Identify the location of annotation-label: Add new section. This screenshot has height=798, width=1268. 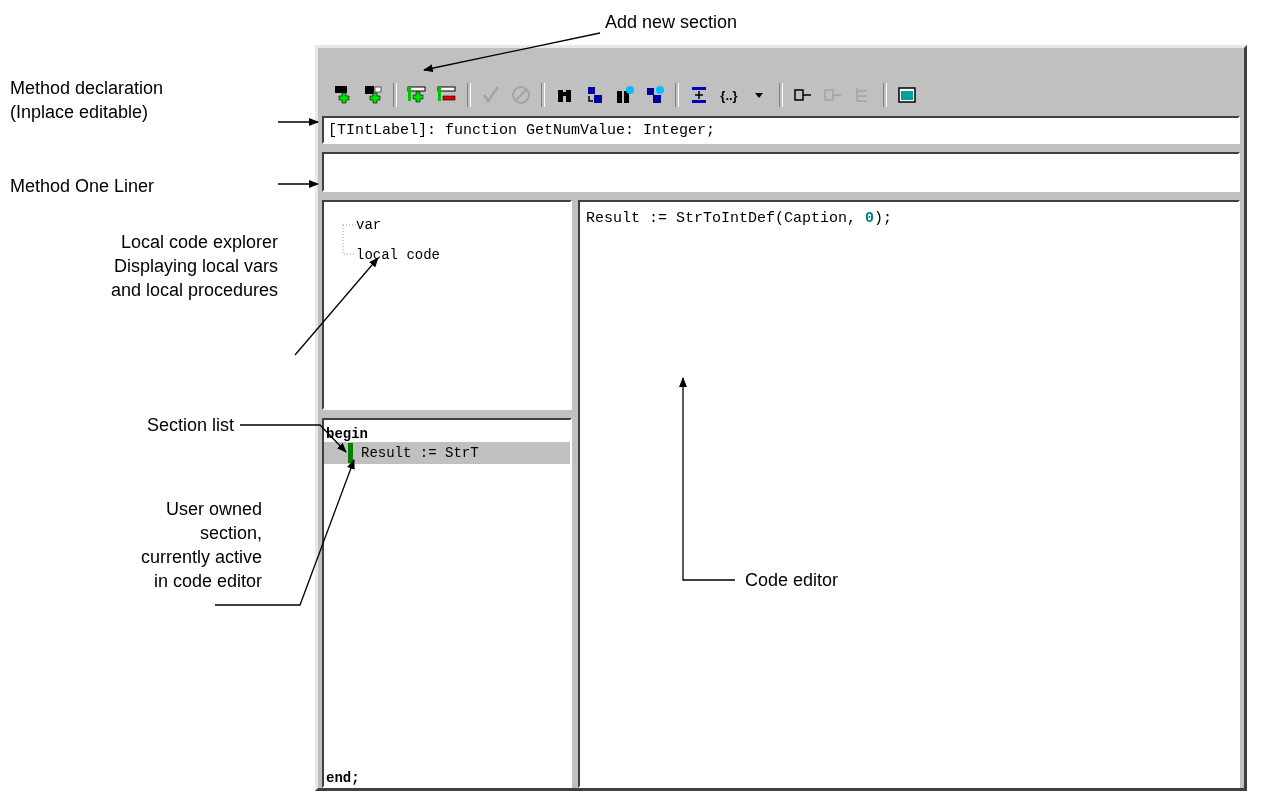
(671, 22).